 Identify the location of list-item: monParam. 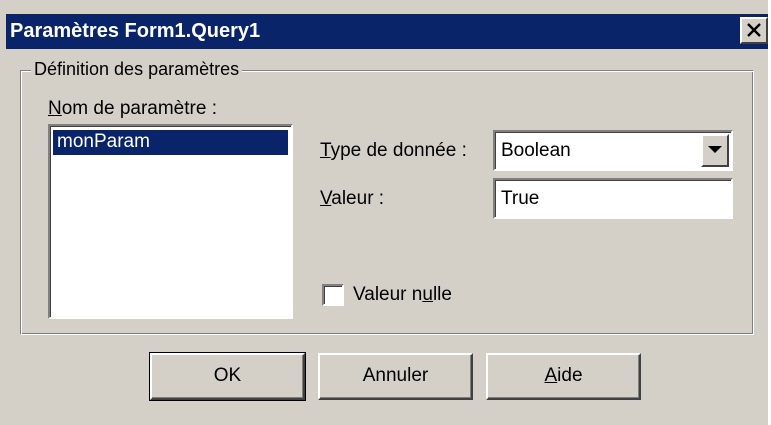
(170, 142).